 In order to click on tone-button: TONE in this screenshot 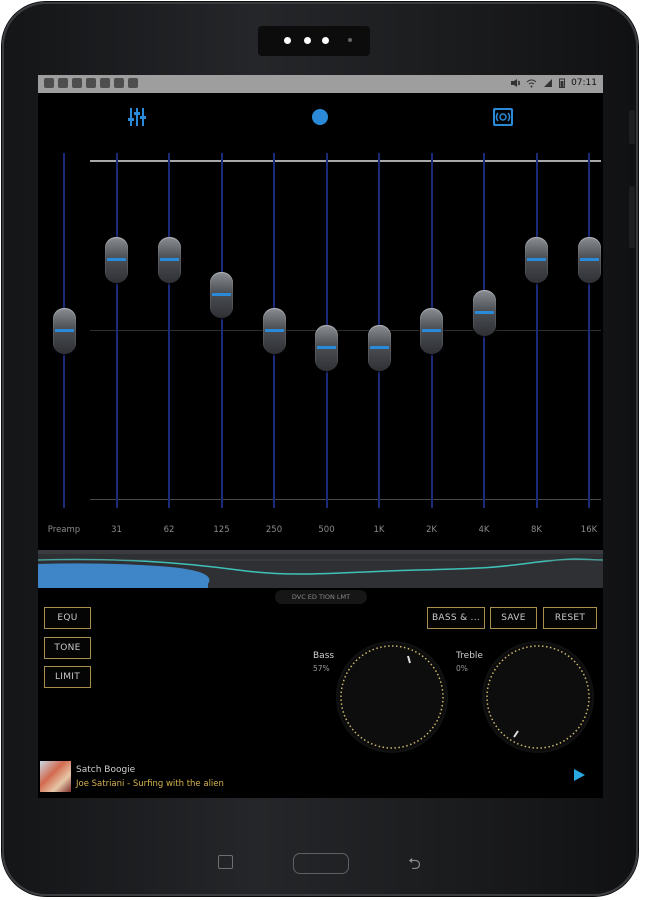, I will do `click(67, 648)`.